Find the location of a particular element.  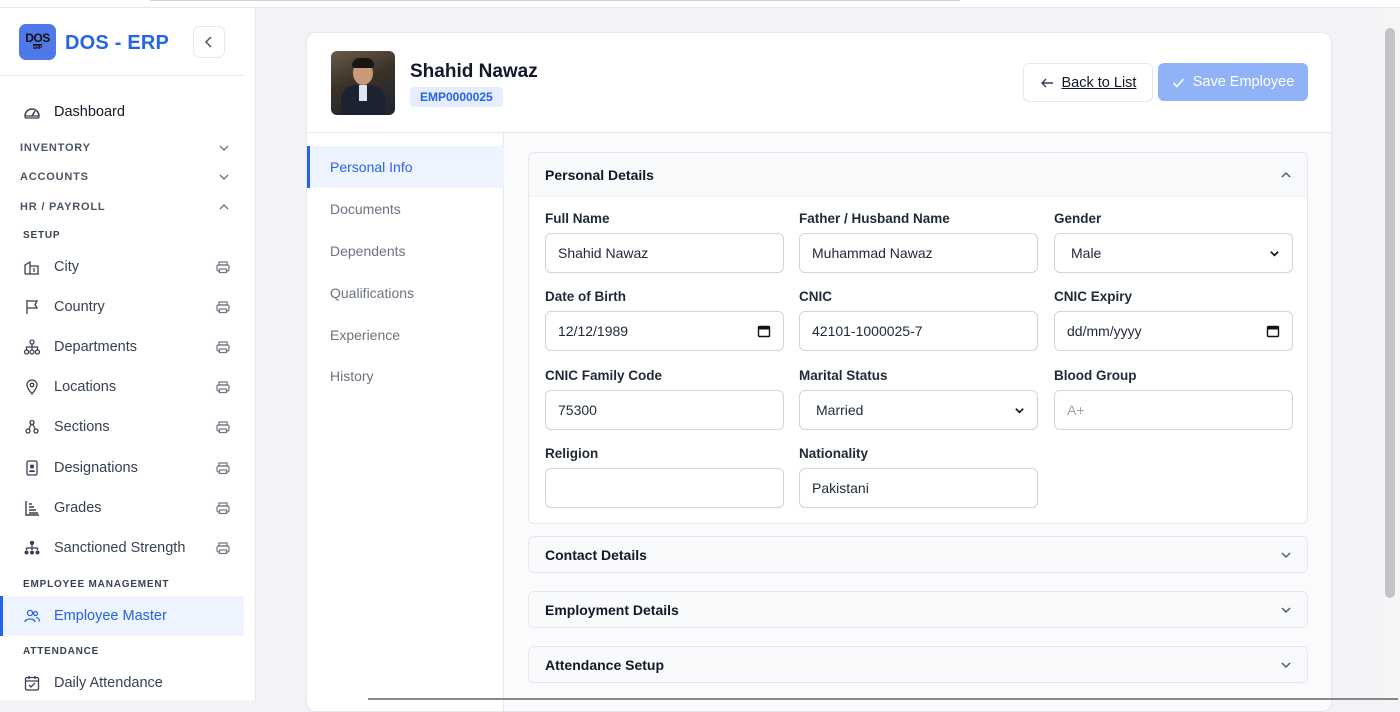

marital-status-select: Married is located at coordinates (918, 410).